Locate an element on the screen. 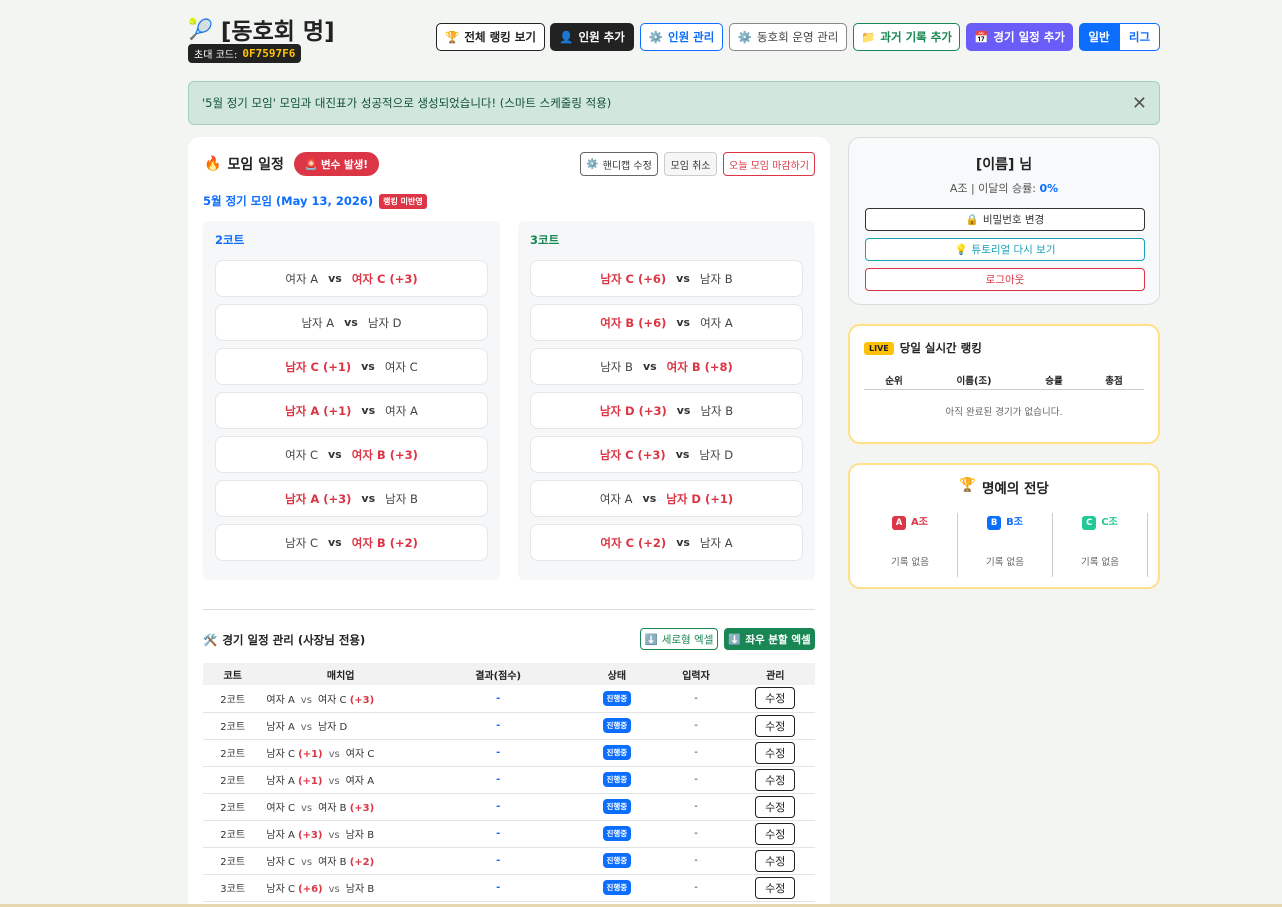  player-name: 남자 C (+6) is located at coordinates (633, 278).